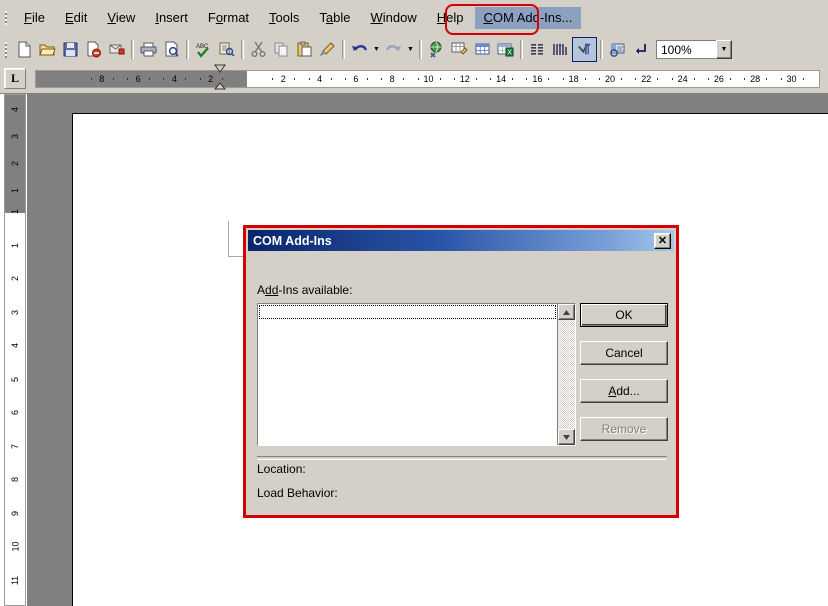  Describe the element at coordinates (376, 49) in the screenshot. I see `undo-dropdown-arrow-icon: ▼` at that location.